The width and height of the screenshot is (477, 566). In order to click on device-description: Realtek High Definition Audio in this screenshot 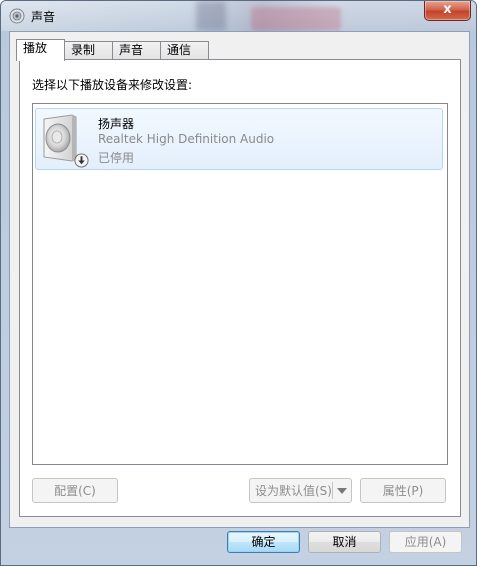, I will do `click(186, 139)`.